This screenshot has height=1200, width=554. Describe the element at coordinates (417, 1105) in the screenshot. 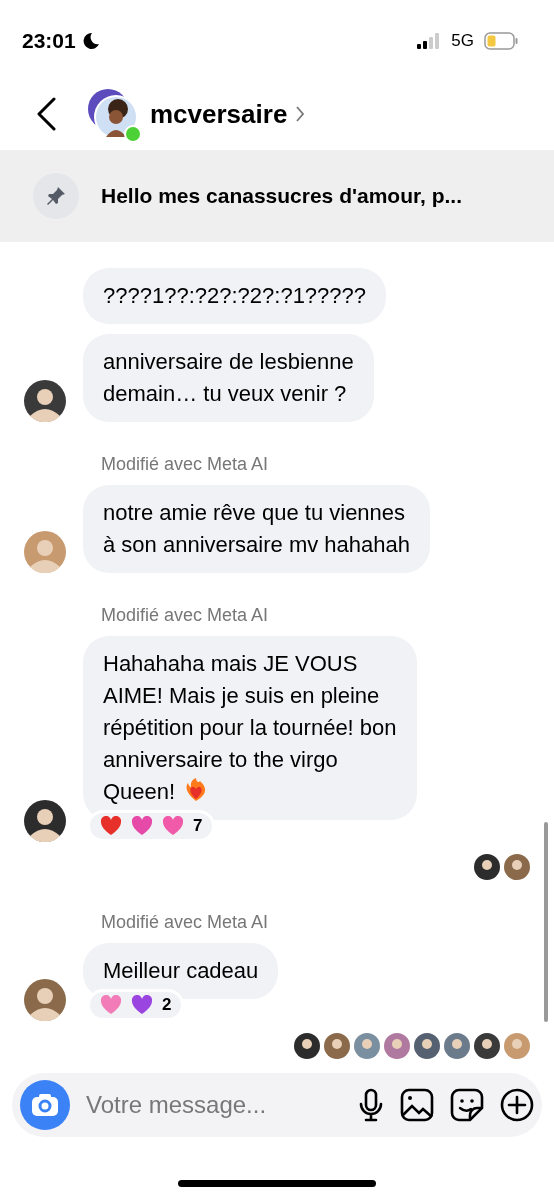

I see `image-icon` at that location.